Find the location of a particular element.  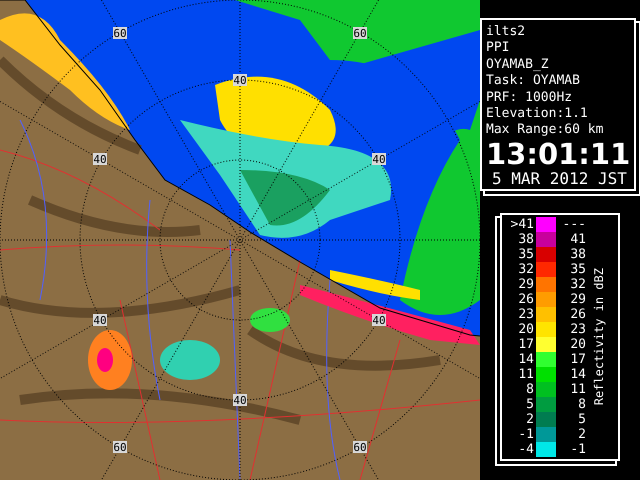

info-text: OYAMAB_Z is located at coordinates (518, 65).